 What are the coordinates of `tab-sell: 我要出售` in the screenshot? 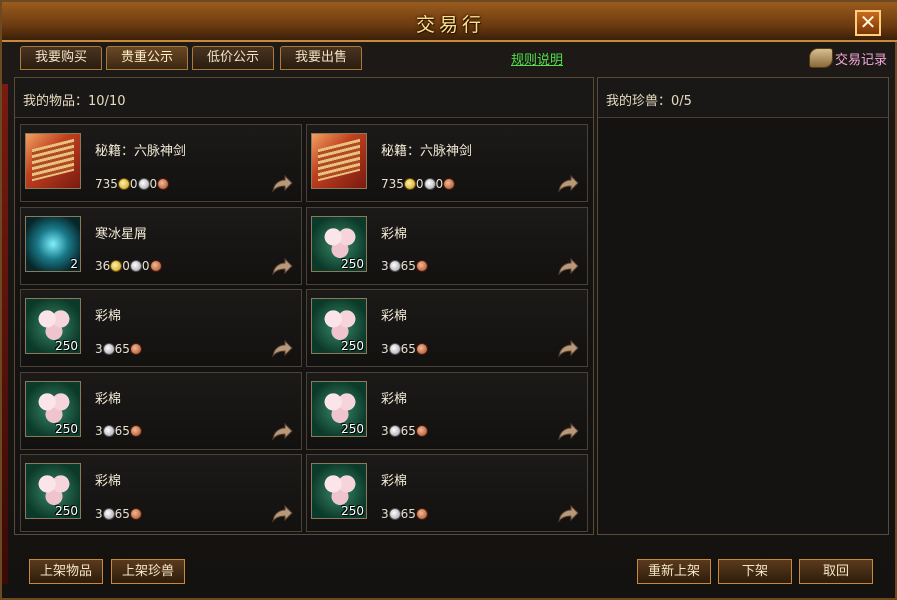 It's located at (321, 58).